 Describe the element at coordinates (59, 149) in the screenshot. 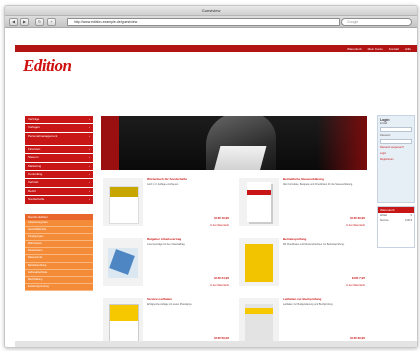

I see `sidebar-item: Finanzen ›` at that location.